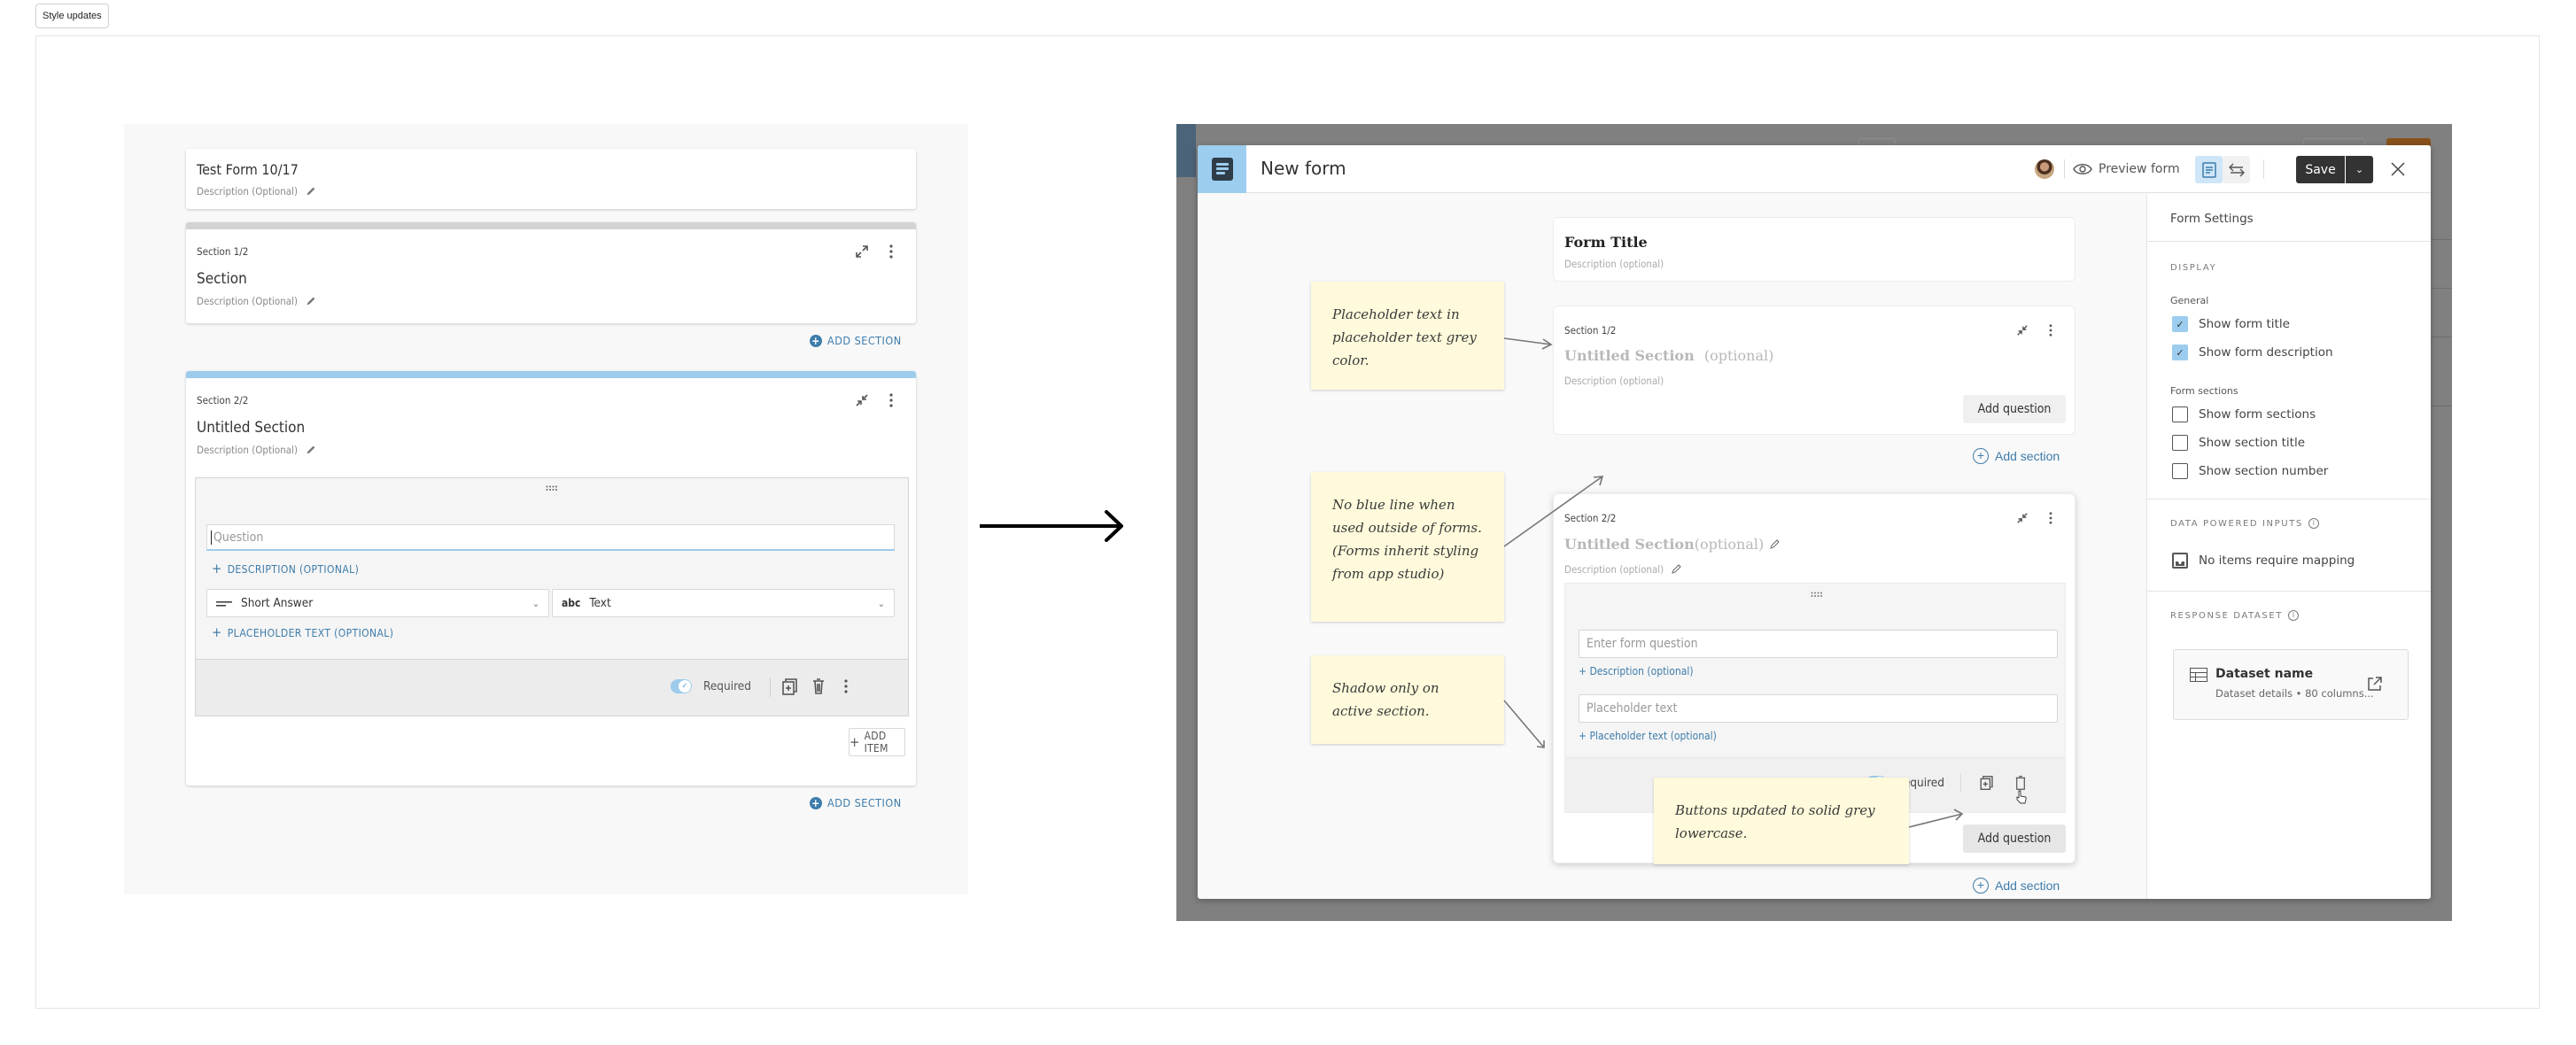 The image size is (2576, 1045). I want to click on show-form-description-checkbox: ✓ Show form description, so click(2252, 352).